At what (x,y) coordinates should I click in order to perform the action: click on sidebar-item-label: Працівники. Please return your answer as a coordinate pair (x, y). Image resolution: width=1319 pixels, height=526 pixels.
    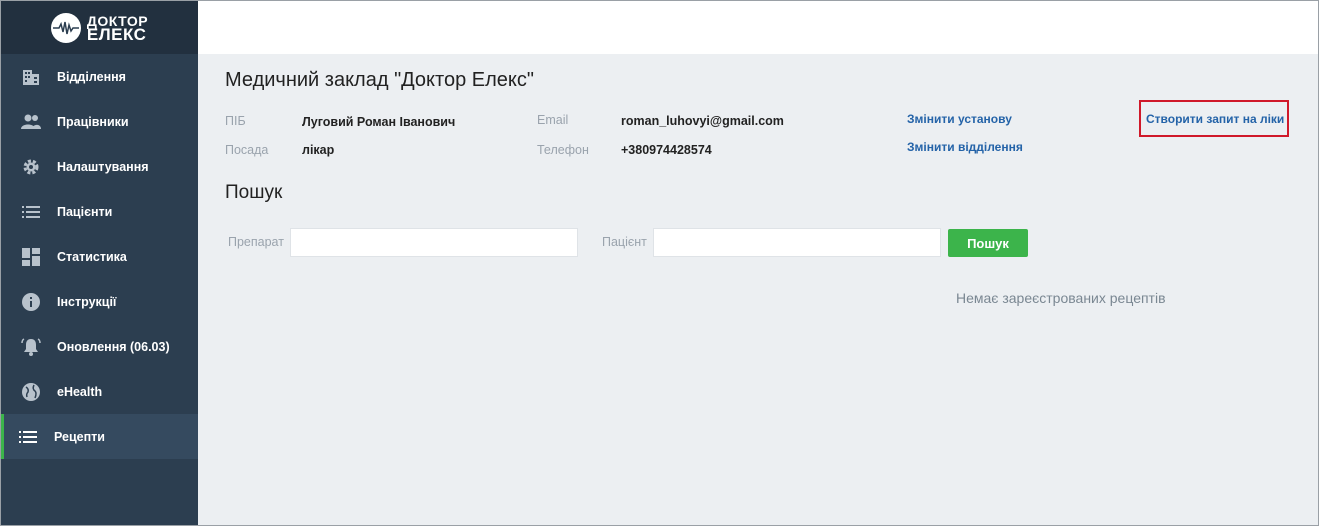
    Looking at the image, I should click on (93, 121).